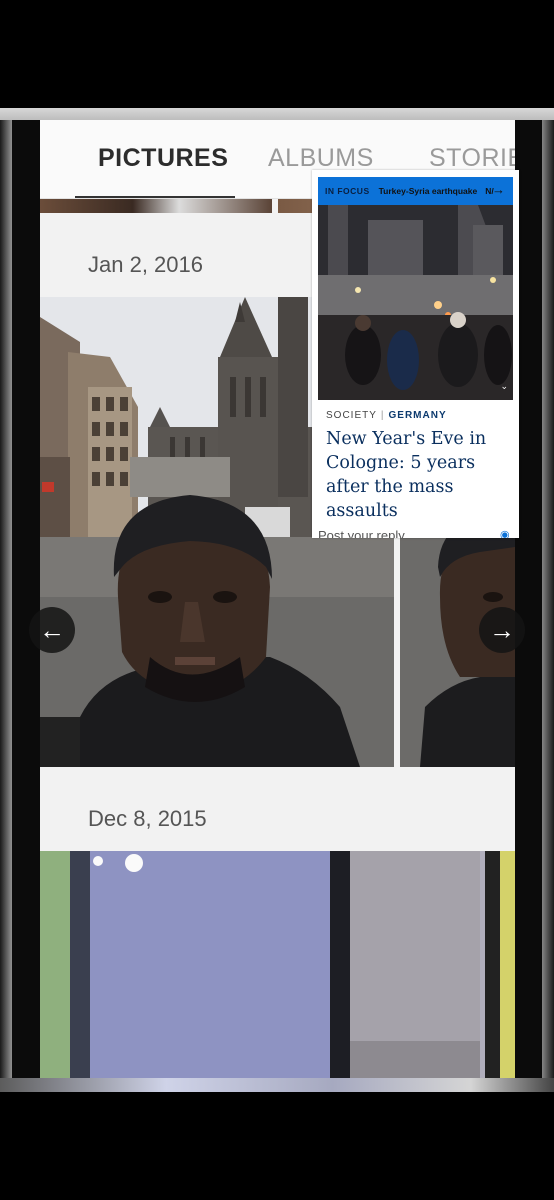  What do you see at coordinates (277, 1146) in the screenshot?
I see `bottom-black-bar` at bounding box center [277, 1146].